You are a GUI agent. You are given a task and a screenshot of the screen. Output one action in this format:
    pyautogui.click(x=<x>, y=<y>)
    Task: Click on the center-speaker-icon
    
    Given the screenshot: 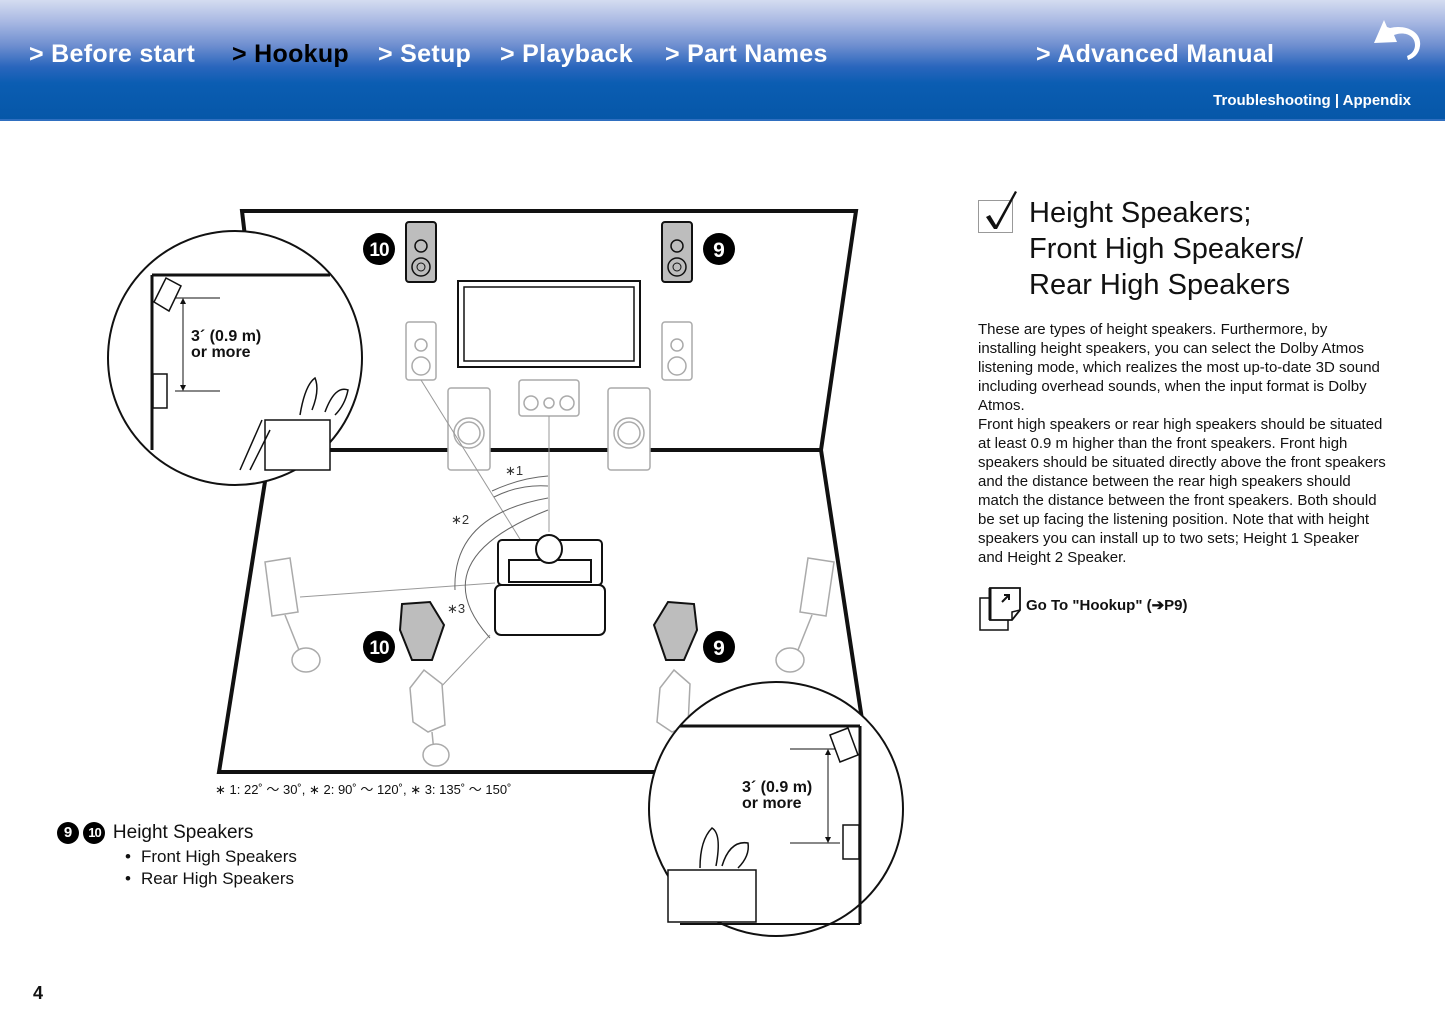 What is the action you would take?
    pyautogui.click(x=549, y=398)
    